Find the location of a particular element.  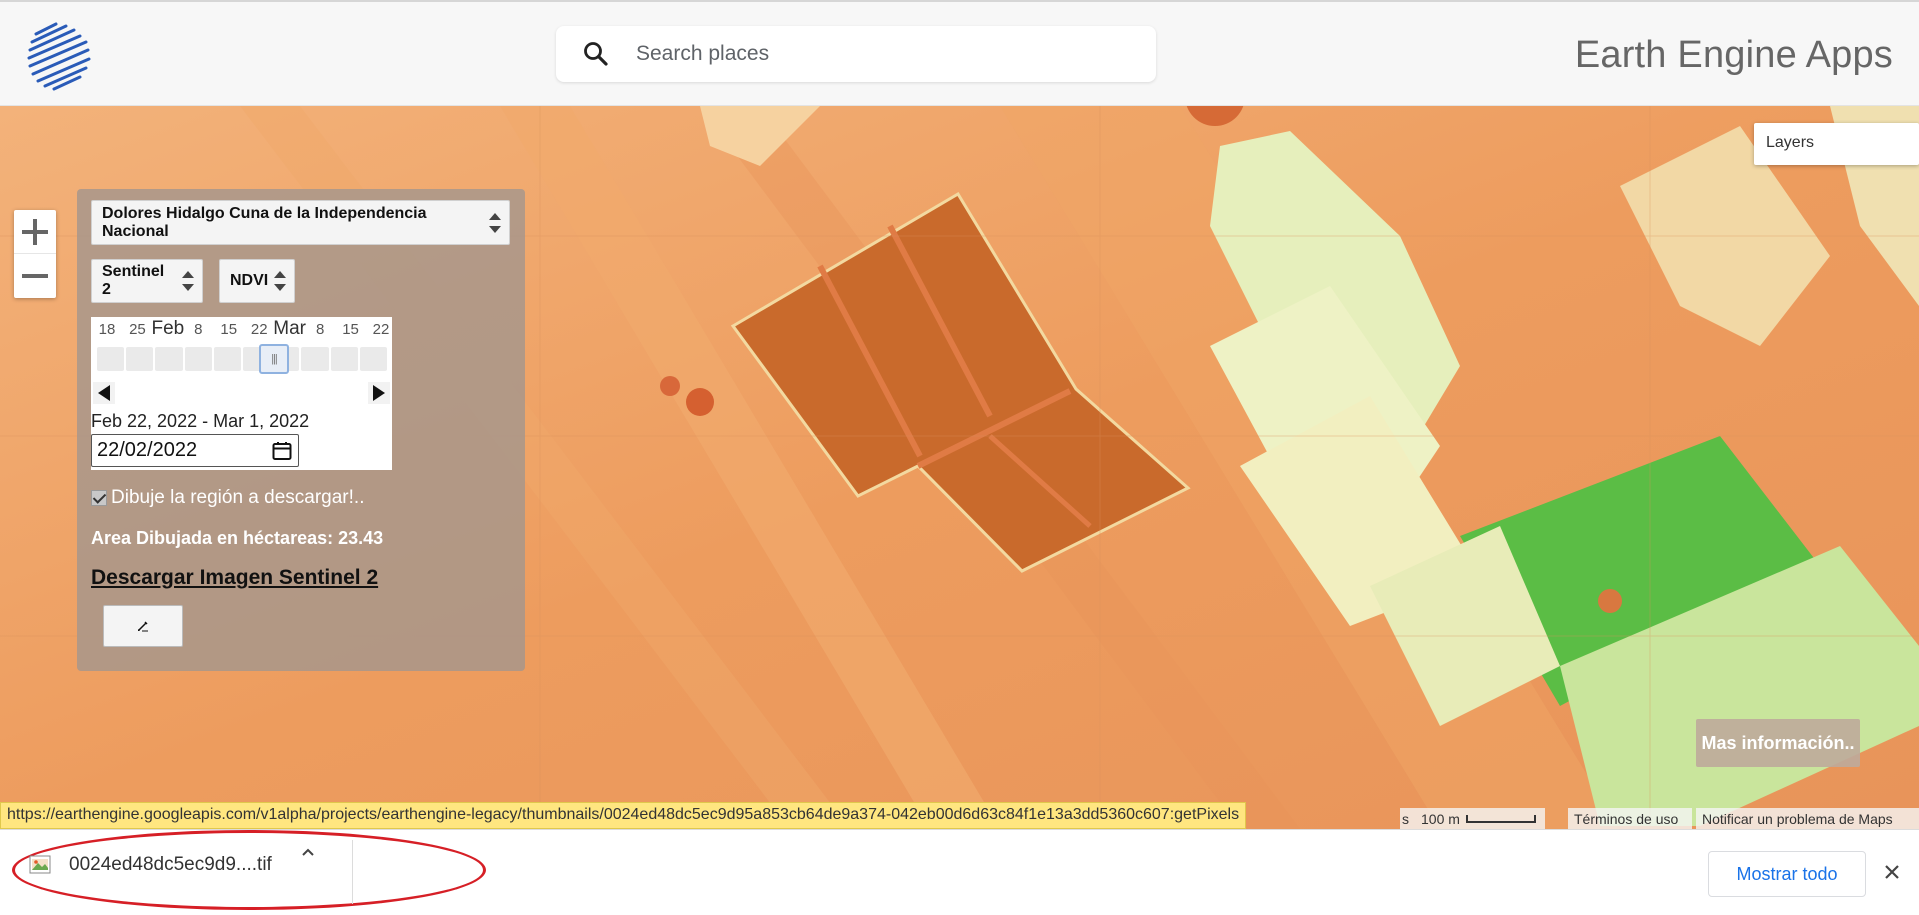

timeline-month-label: Mar is located at coordinates (290, 328).